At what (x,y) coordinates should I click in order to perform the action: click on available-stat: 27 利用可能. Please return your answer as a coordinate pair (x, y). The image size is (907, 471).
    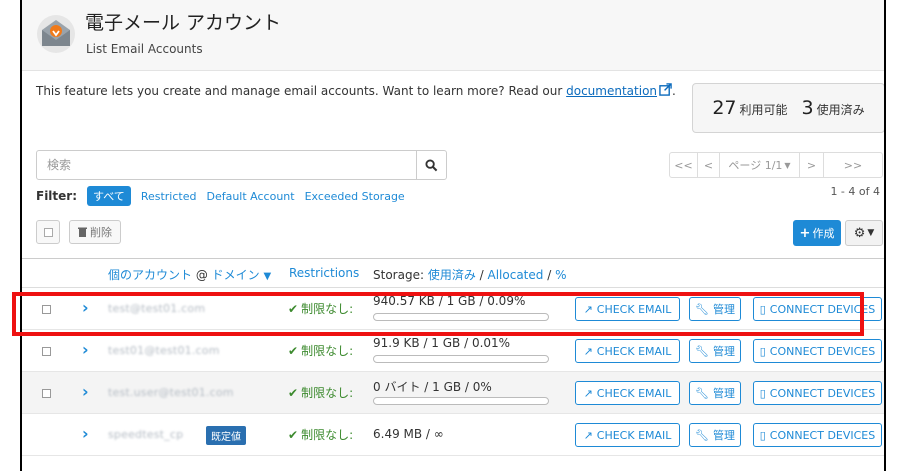
    Looking at the image, I should click on (749, 108).